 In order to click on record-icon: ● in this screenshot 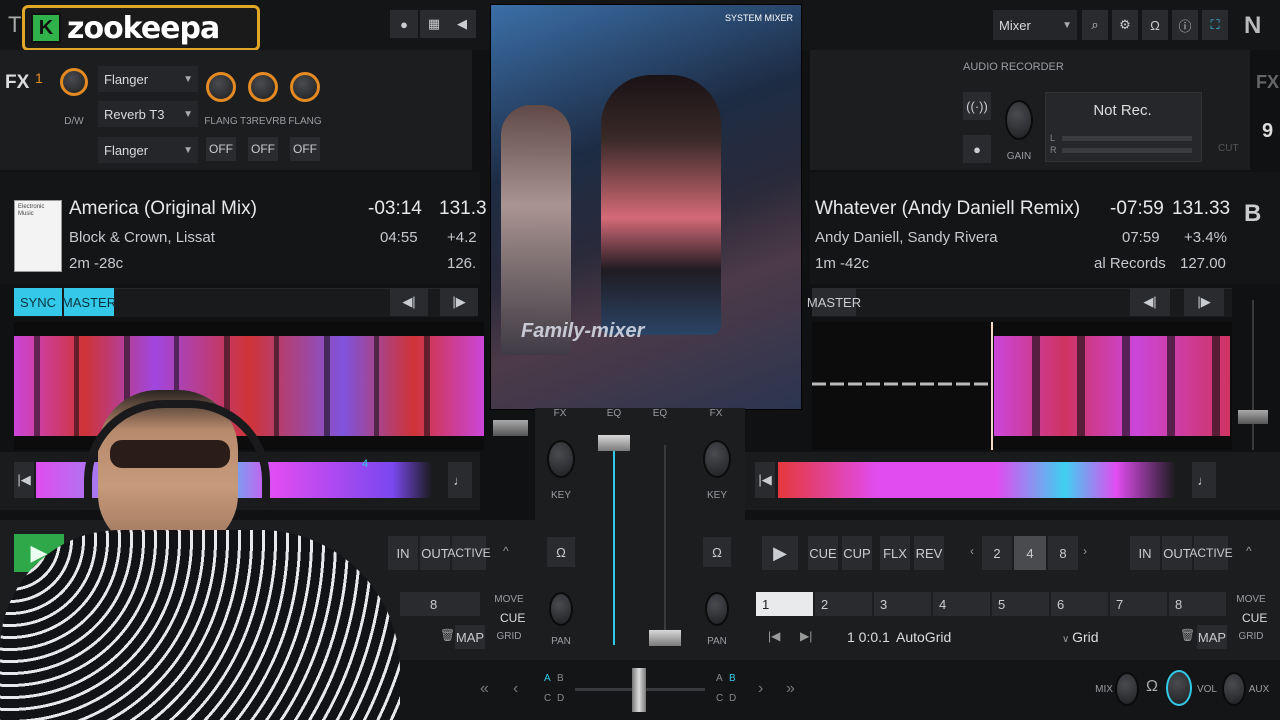, I will do `click(404, 24)`.